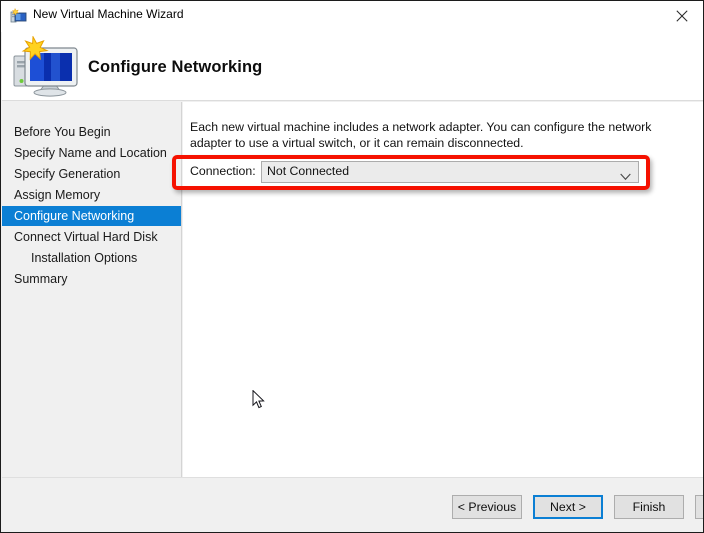 This screenshot has width=704, height=533. What do you see at coordinates (91, 132) in the screenshot?
I see `sidebar-item-before-you-begin: Before You Begin` at bounding box center [91, 132].